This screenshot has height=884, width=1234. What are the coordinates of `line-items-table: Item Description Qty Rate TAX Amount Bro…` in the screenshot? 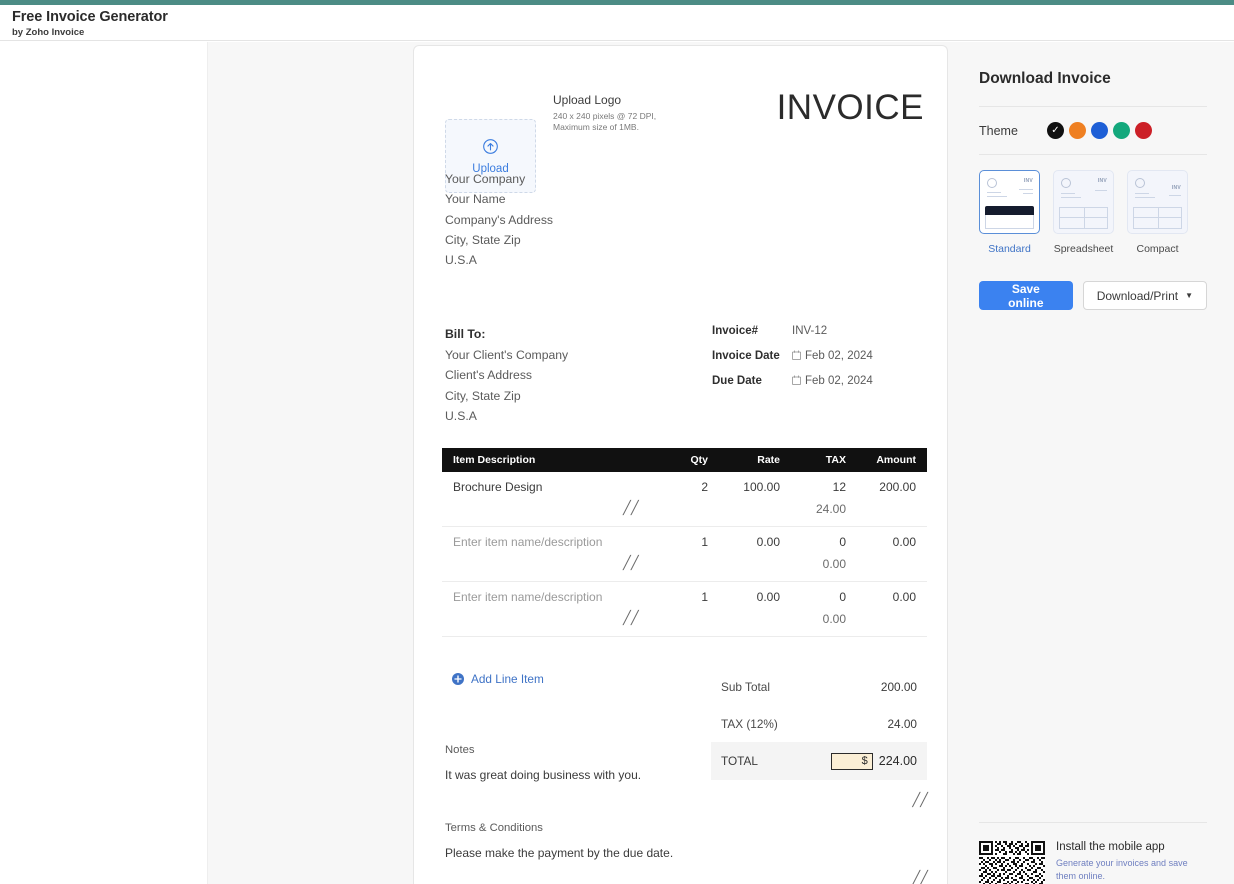 It's located at (684, 542).